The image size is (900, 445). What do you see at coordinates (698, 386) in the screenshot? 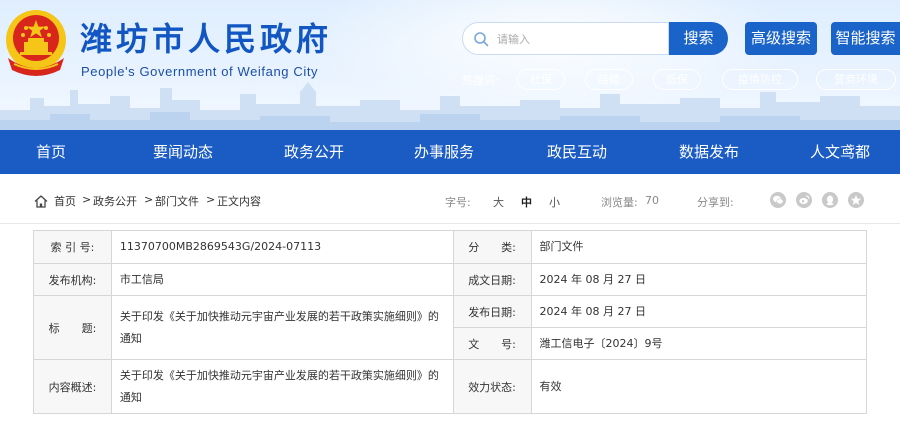
I see `validity-value: 有效` at bounding box center [698, 386].